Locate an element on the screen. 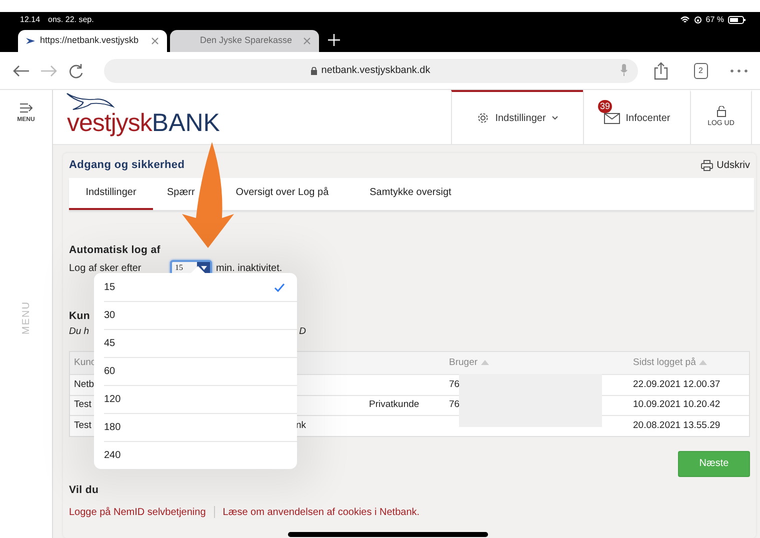 This screenshot has height=538, width=760. tab: Oversigt over Log på is located at coordinates (282, 194).